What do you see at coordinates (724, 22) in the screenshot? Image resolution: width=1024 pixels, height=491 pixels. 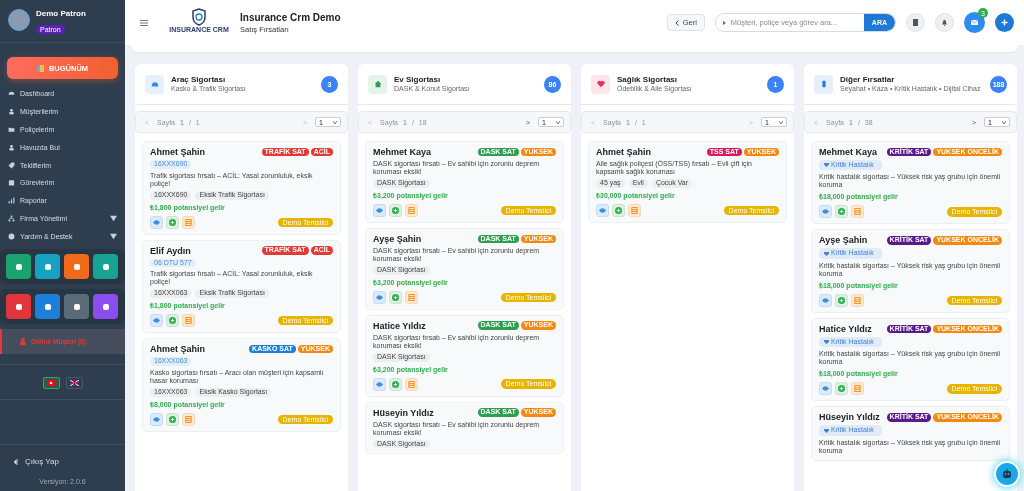 I see `triangle-icon` at bounding box center [724, 22].